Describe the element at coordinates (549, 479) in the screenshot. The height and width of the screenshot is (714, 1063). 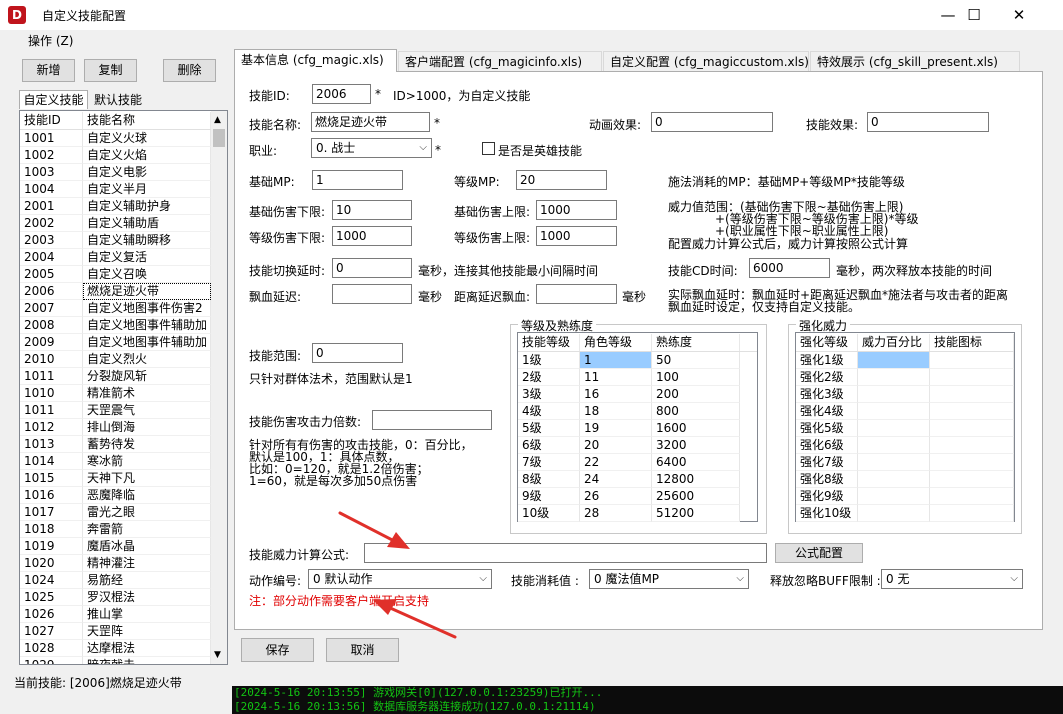
I see `skill-level-cell: 8级` at that location.